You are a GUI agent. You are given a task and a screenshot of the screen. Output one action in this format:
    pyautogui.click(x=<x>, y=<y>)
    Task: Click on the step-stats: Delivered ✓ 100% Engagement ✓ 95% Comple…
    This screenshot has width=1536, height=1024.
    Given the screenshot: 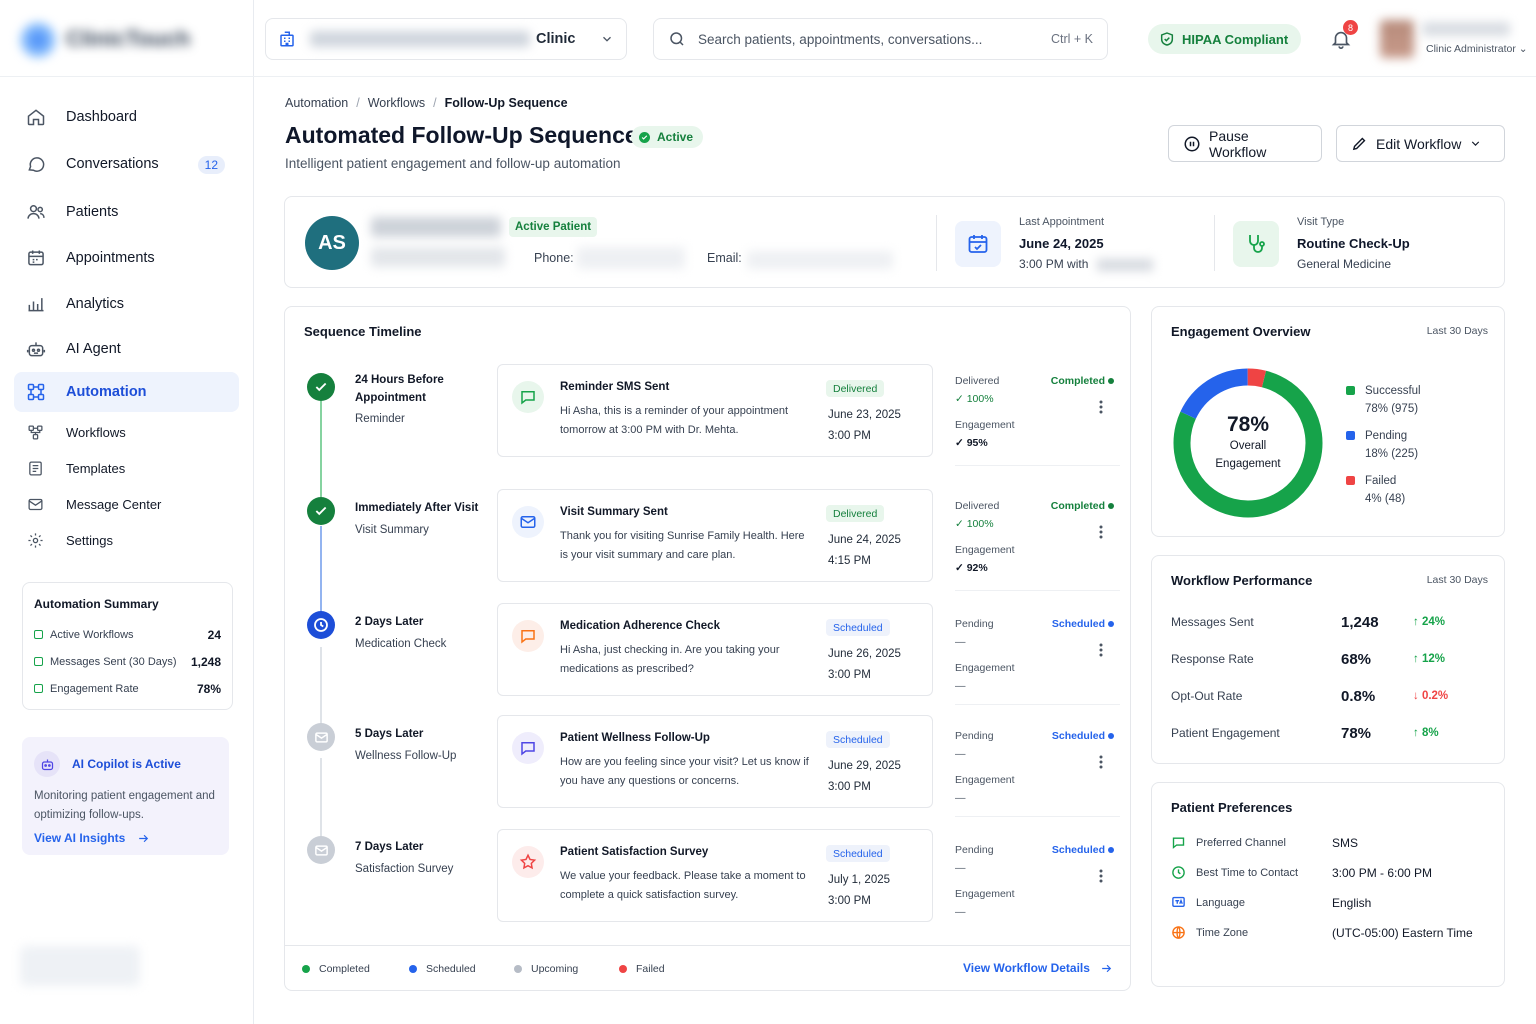 What is the action you would take?
    pyautogui.click(x=1040, y=412)
    